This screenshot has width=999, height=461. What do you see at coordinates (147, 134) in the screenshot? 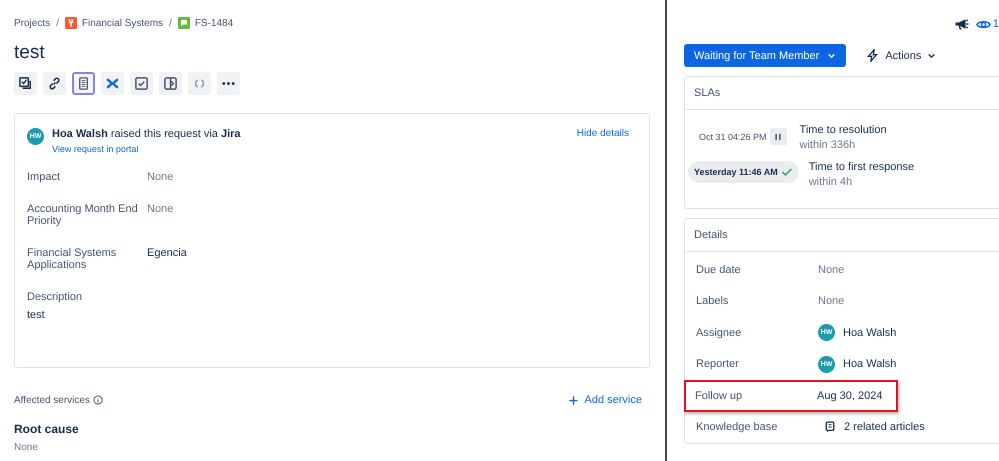
I see `request-summary-text: Hoa Walsh raised this request via Jira` at bounding box center [147, 134].